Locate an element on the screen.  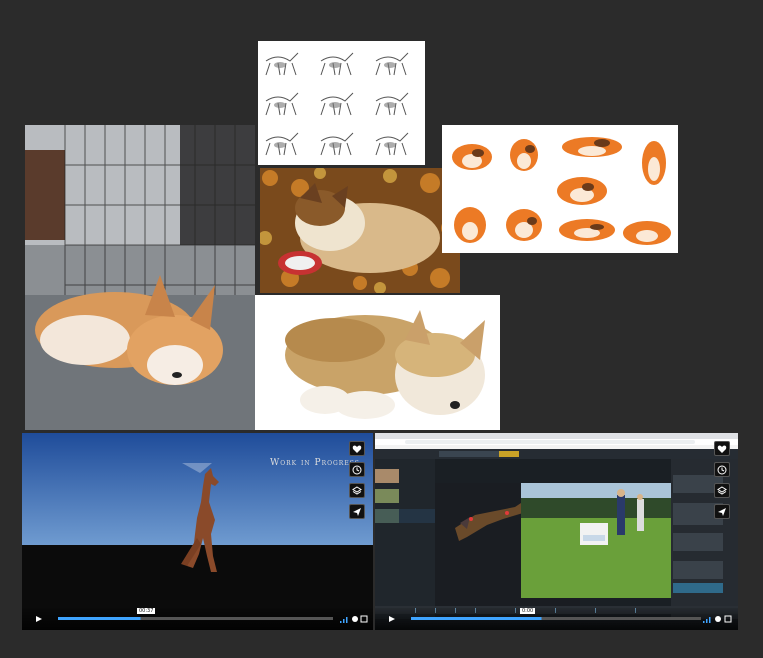
right-player-side-actions is located at coordinates (722, 480).